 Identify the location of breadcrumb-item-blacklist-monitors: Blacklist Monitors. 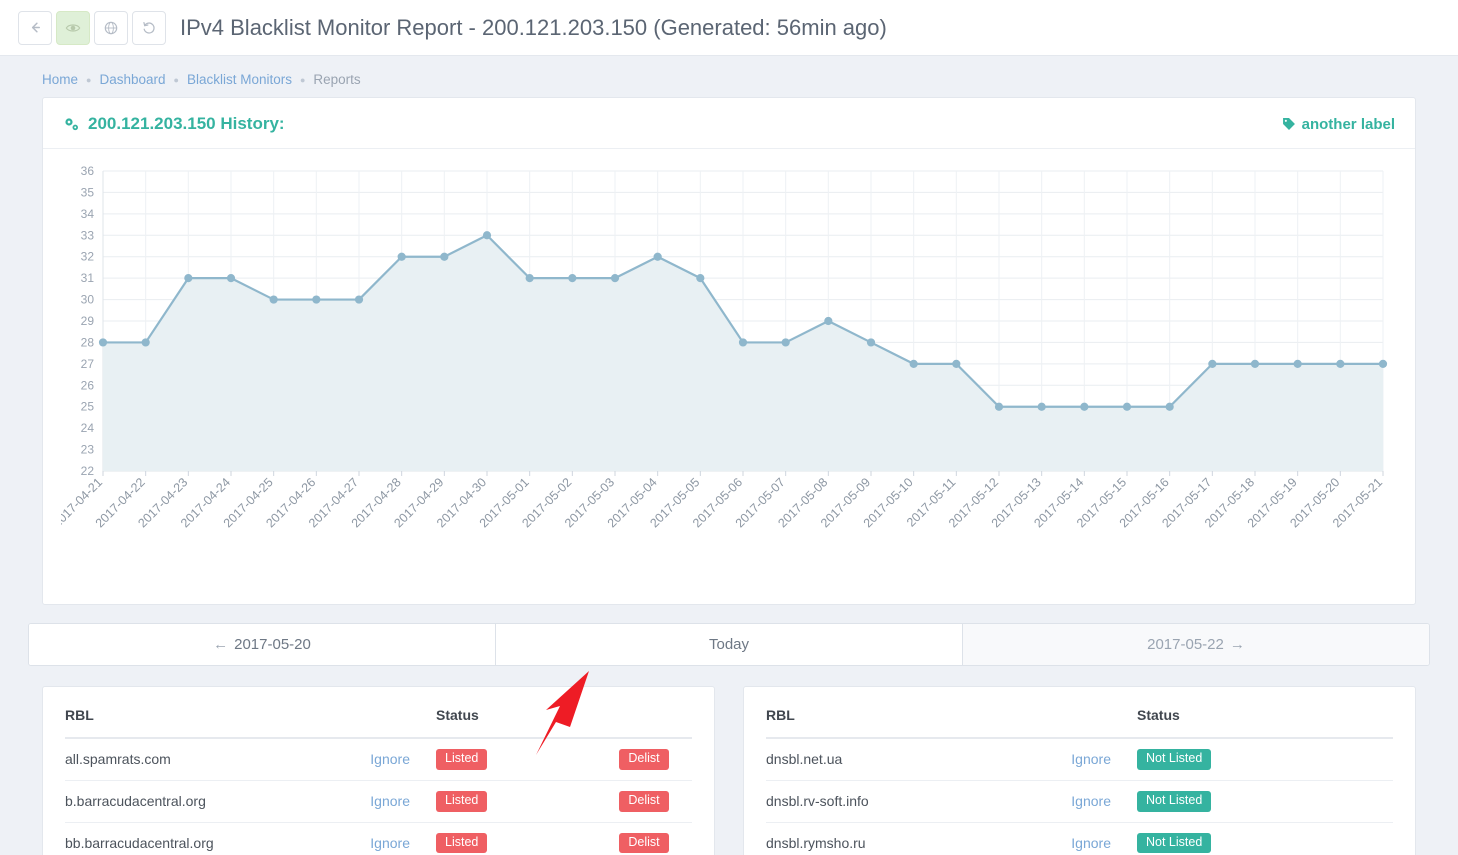
(239, 79).